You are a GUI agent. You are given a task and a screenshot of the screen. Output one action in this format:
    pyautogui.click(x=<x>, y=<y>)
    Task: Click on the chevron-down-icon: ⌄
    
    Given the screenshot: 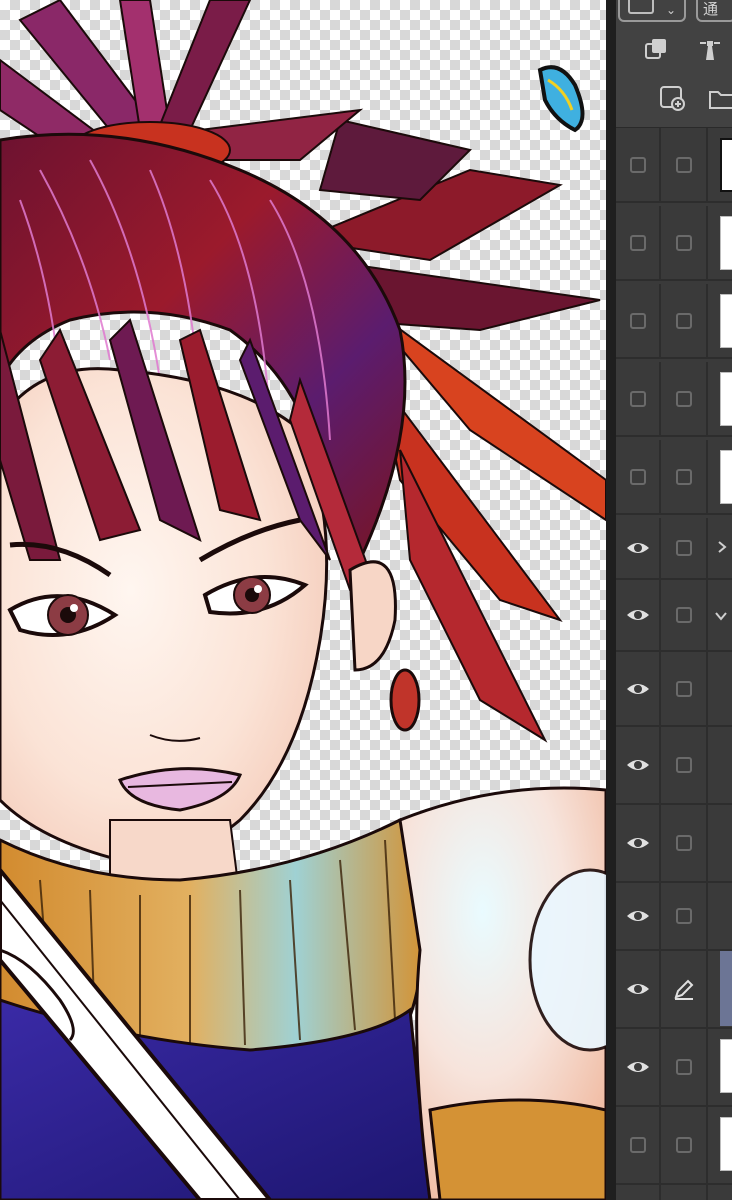 What is the action you would take?
    pyautogui.click(x=670, y=10)
    